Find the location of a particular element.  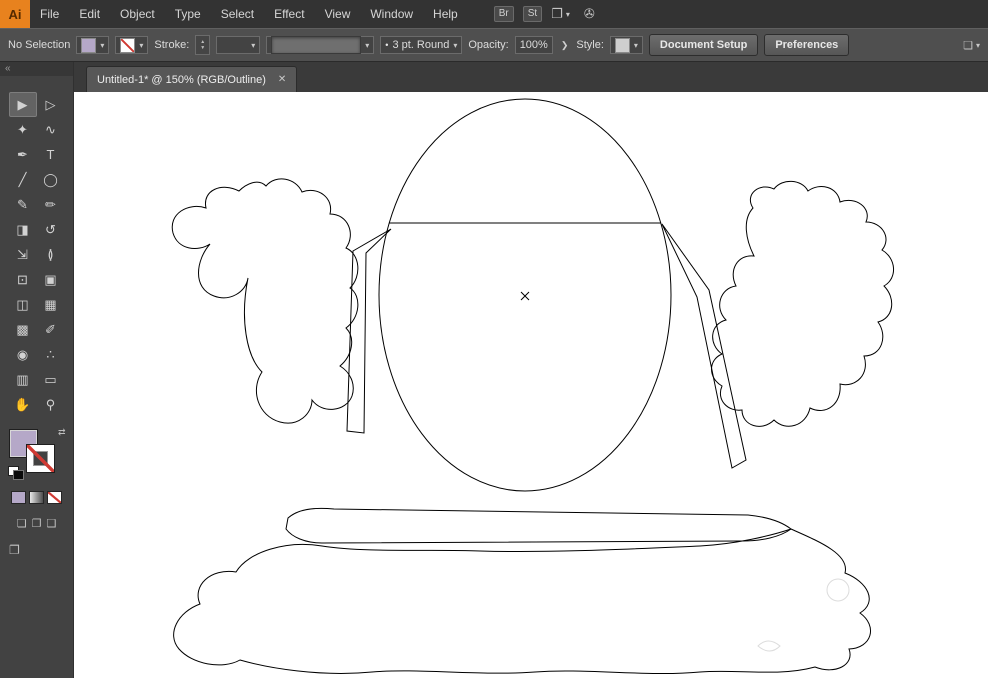

width-tool: ≬ is located at coordinates (51, 254).